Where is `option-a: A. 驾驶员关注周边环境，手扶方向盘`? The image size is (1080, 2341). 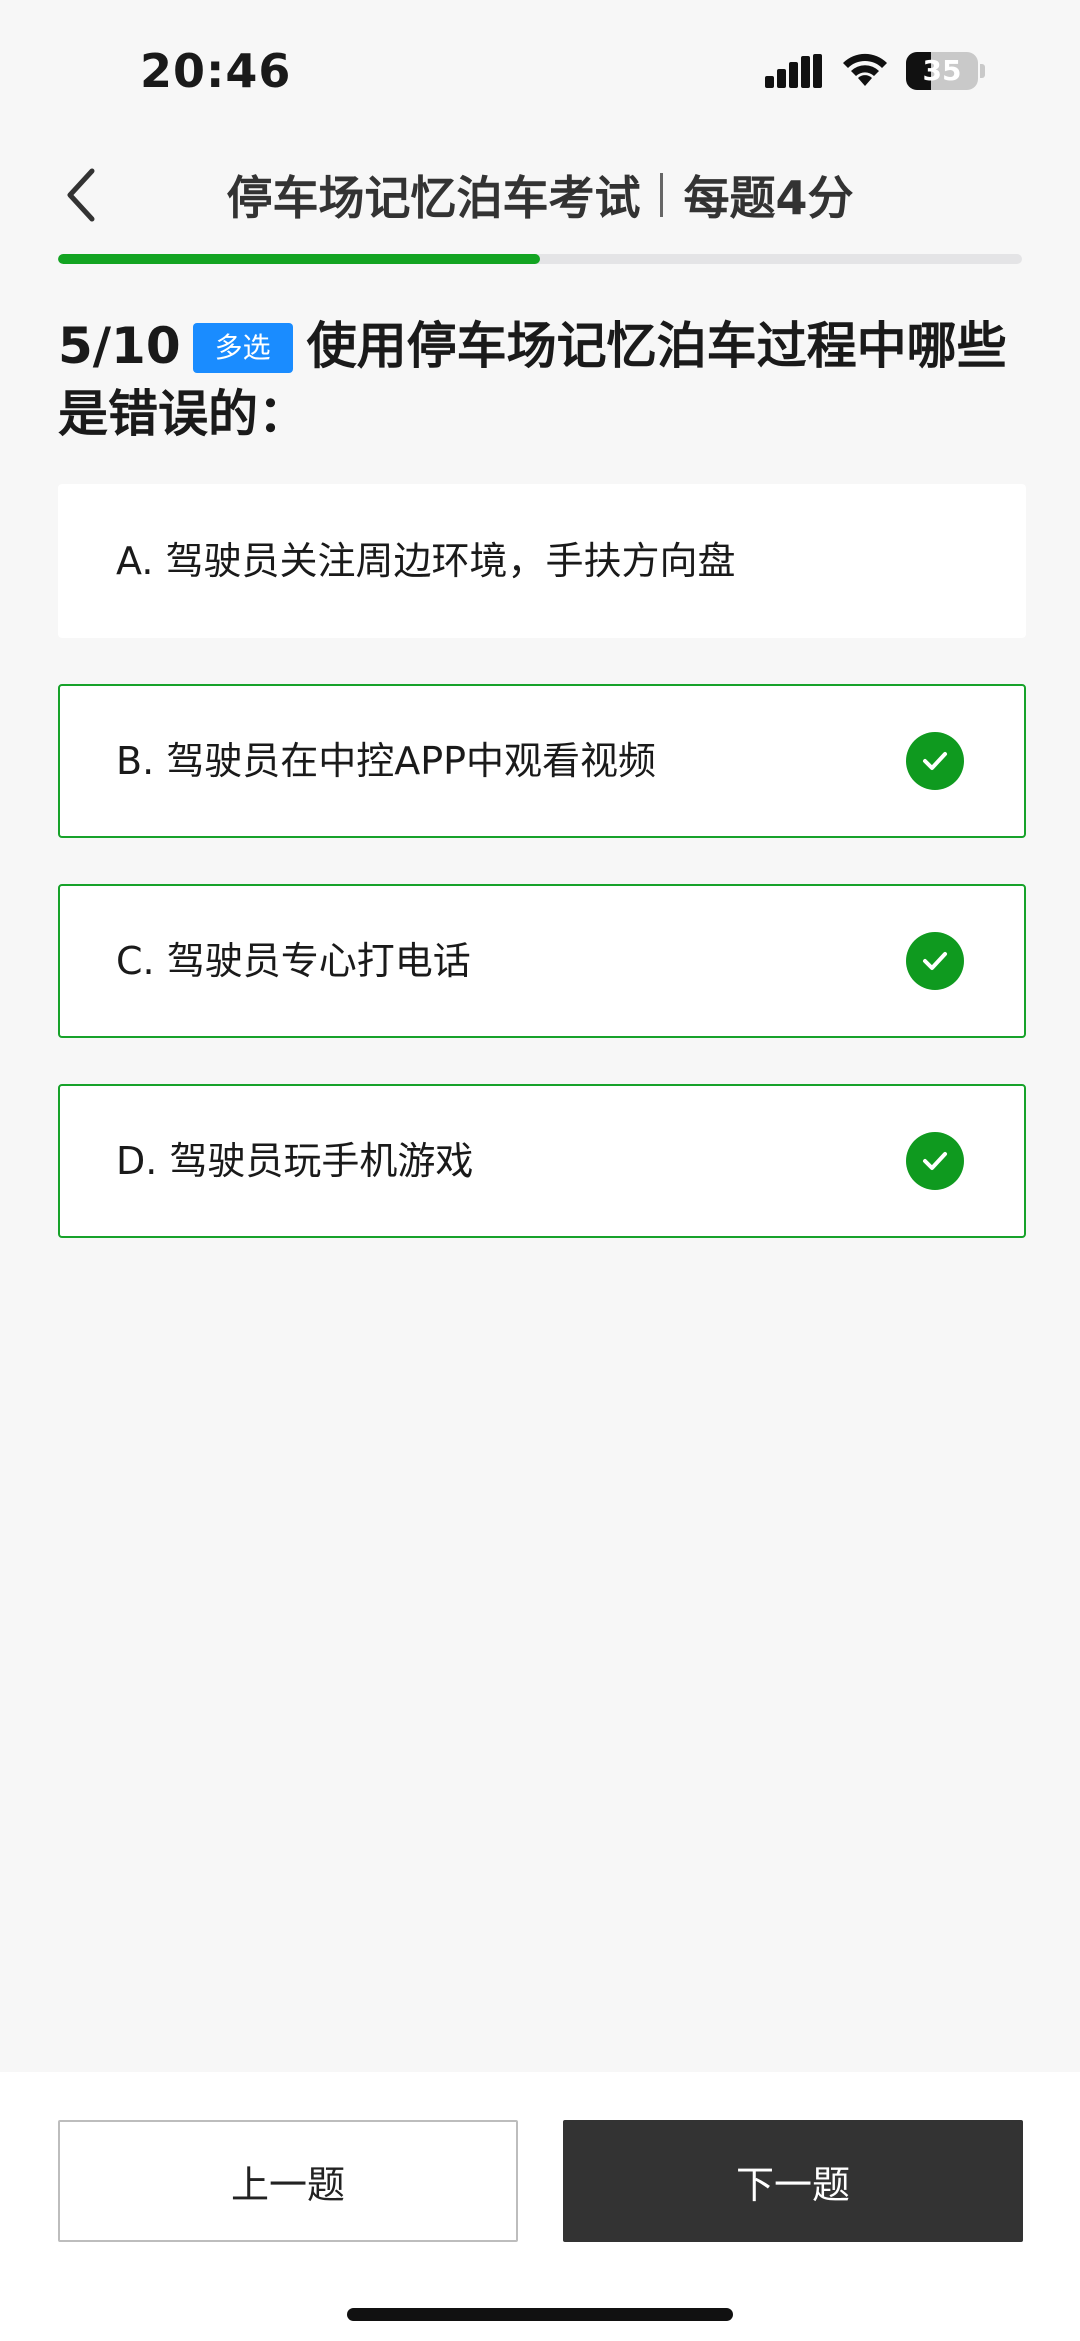 option-a: A. 驾驶员关注周边环境，手扶方向盘 is located at coordinates (542, 561).